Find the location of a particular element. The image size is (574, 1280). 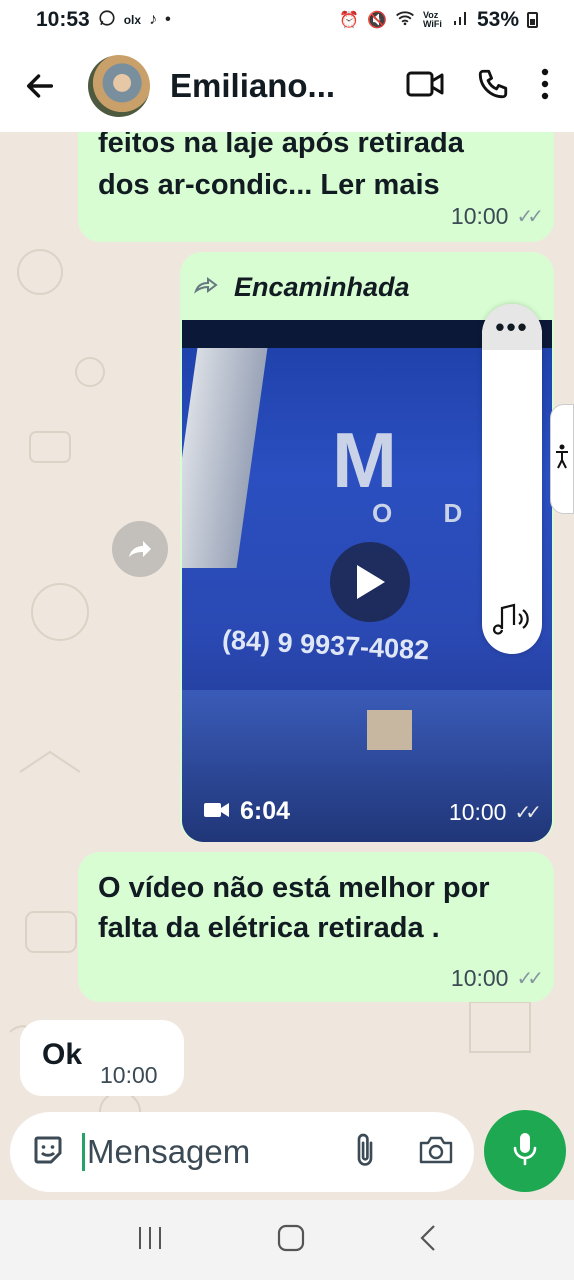

attach-icon is located at coordinates (365, 1152).